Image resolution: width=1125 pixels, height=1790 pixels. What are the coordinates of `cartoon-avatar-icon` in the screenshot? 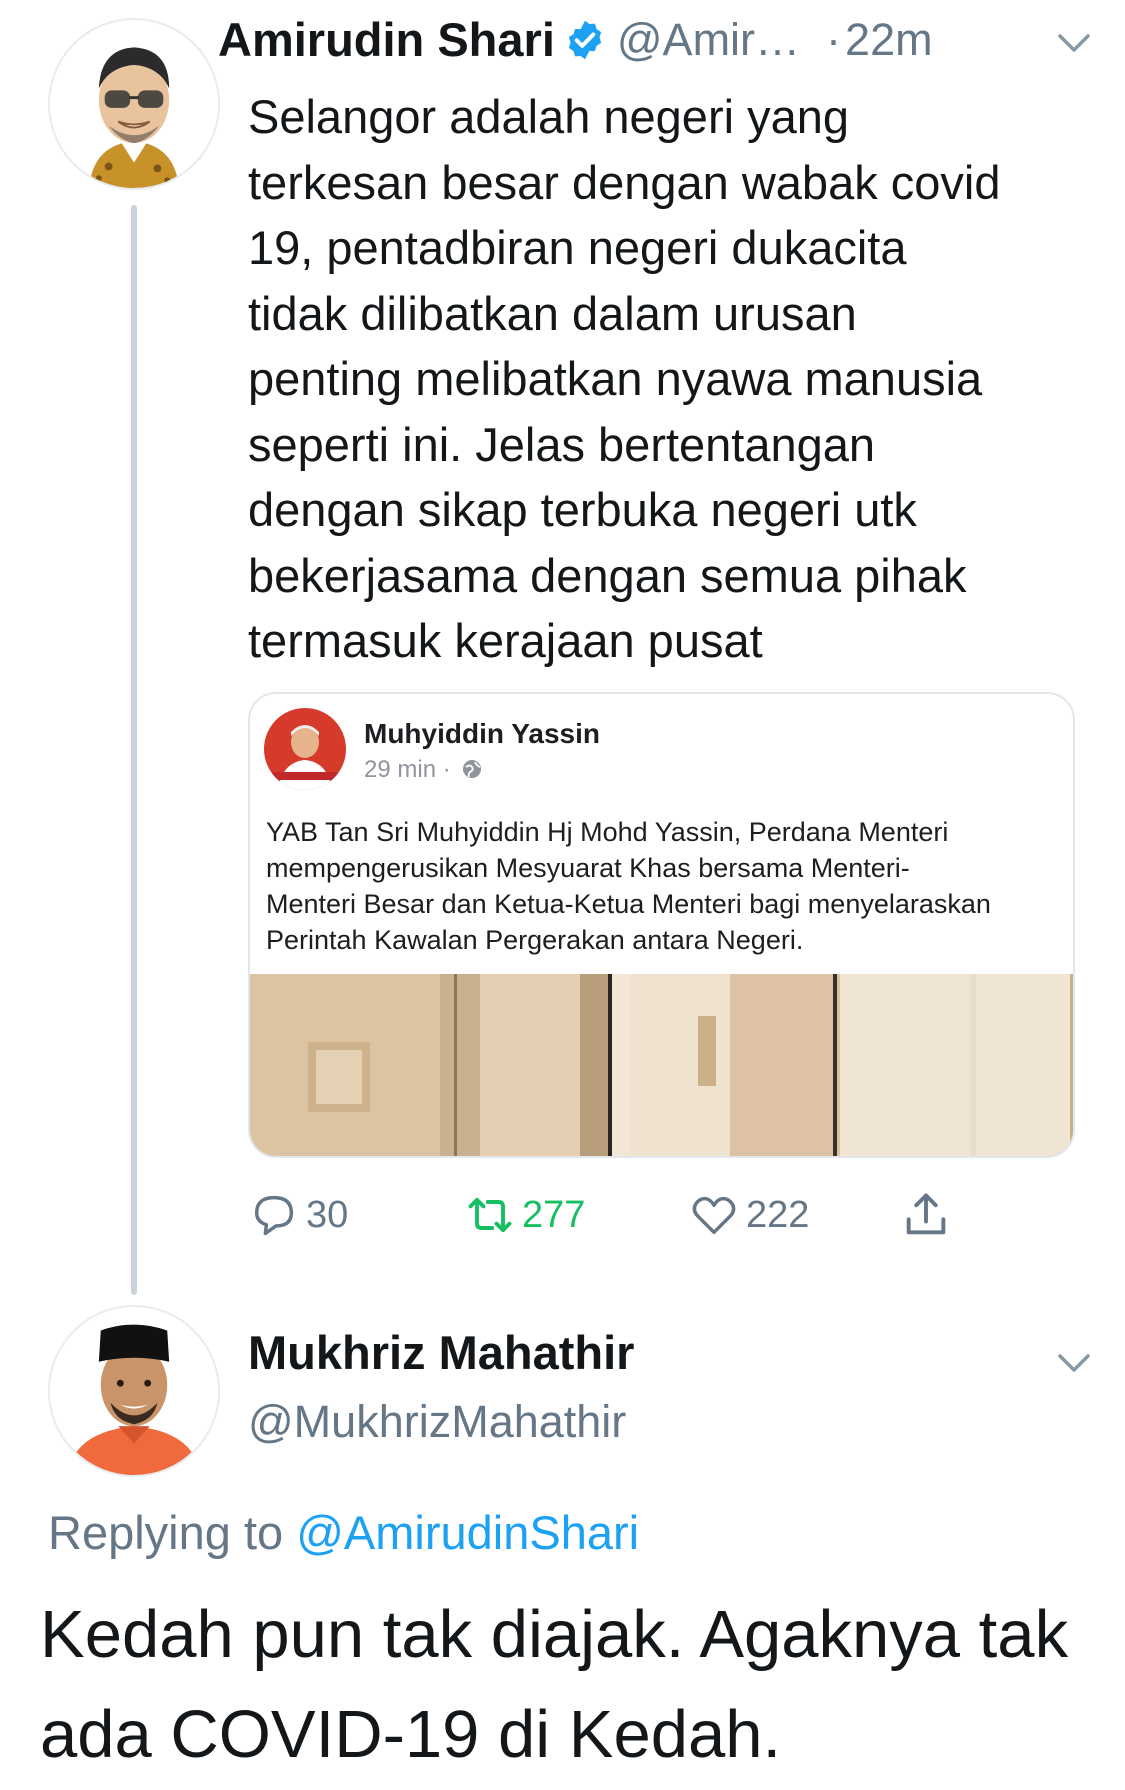 It's located at (134, 104).